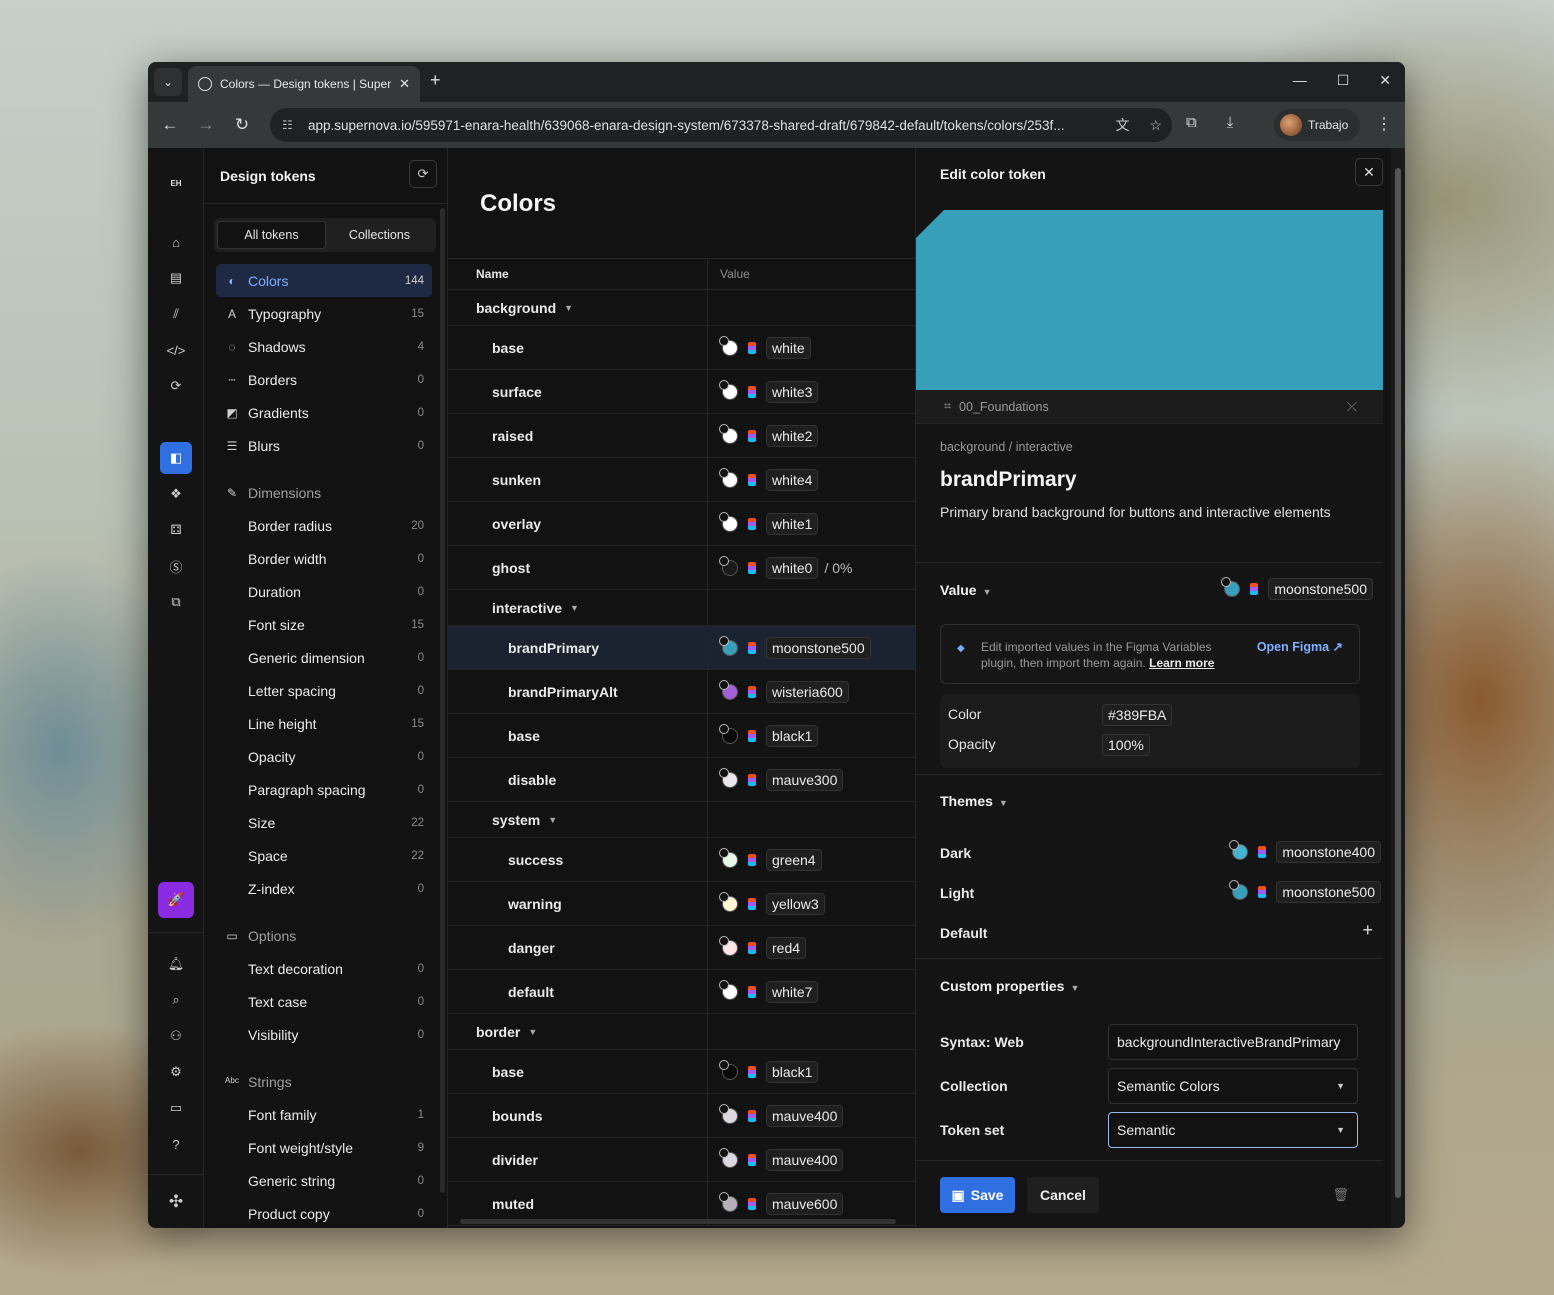 This screenshot has height=1295, width=1554. What do you see at coordinates (1297, 588) in the screenshot?
I see `value-reference: moonstone500` at bounding box center [1297, 588].